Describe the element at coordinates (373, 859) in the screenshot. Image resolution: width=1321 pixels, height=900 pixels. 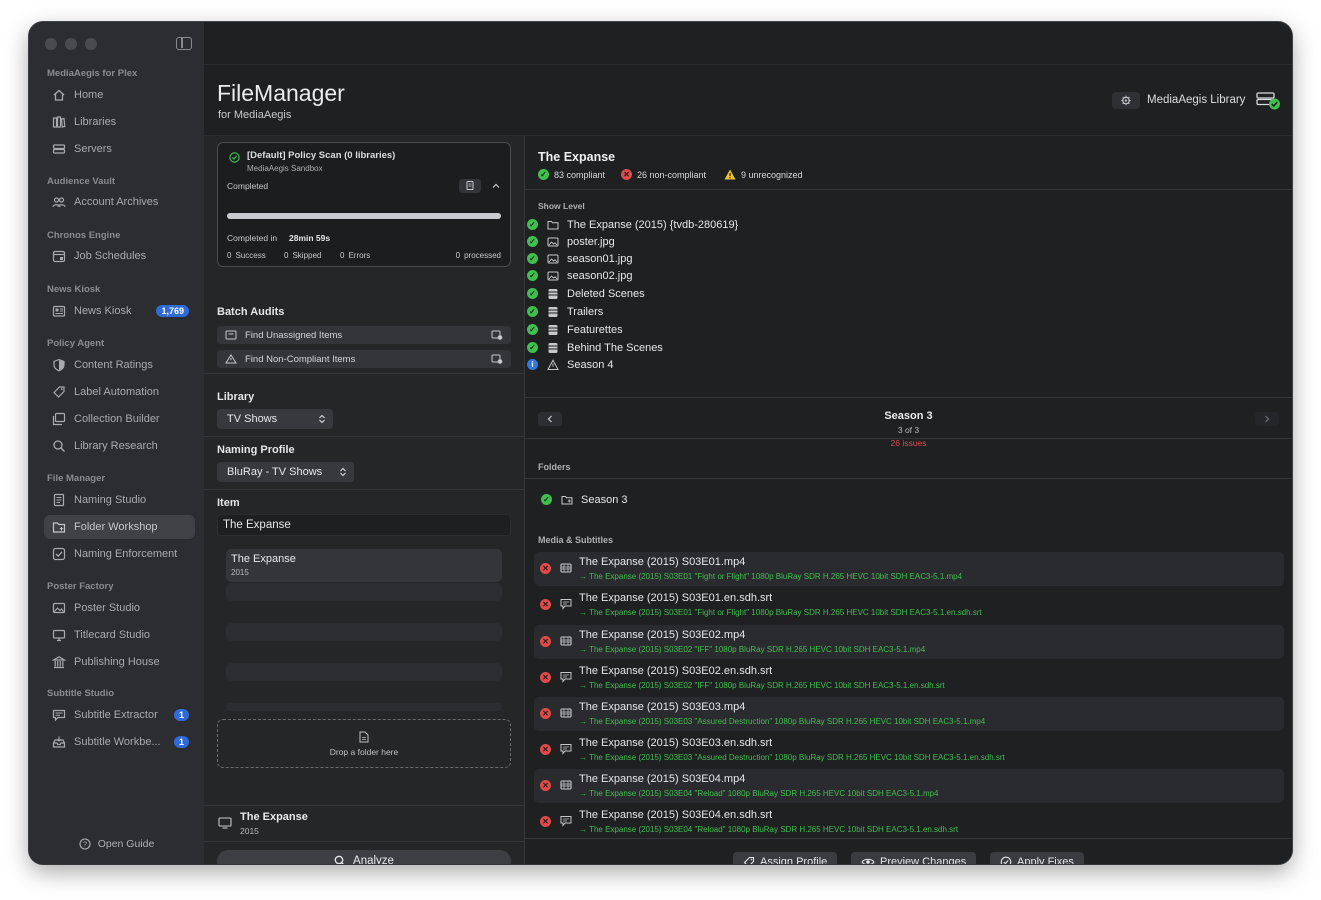
I see `analyze-label: Analyze` at that location.